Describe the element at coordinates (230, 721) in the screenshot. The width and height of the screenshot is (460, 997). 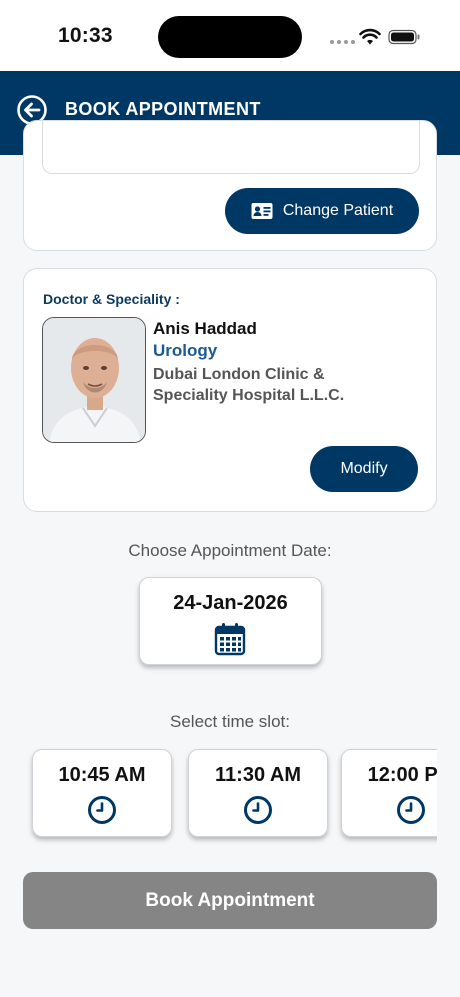
I see `time-slot-prompt: Select time slot:` at that location.